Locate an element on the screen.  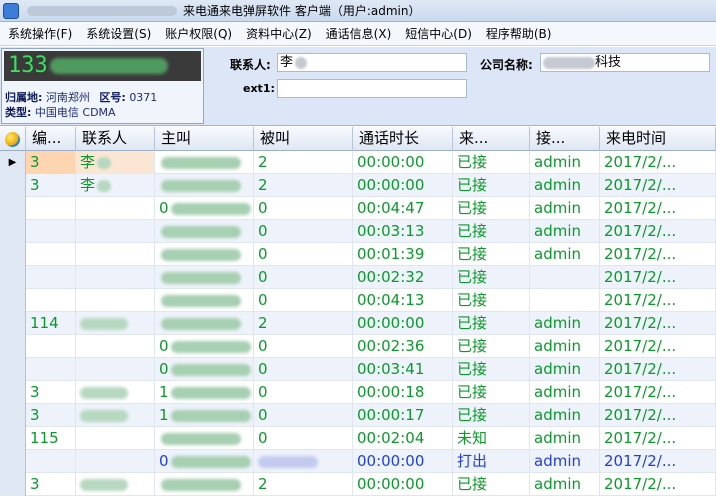
col-duration-header: 通话时长 is located at coordinates (403, 139).